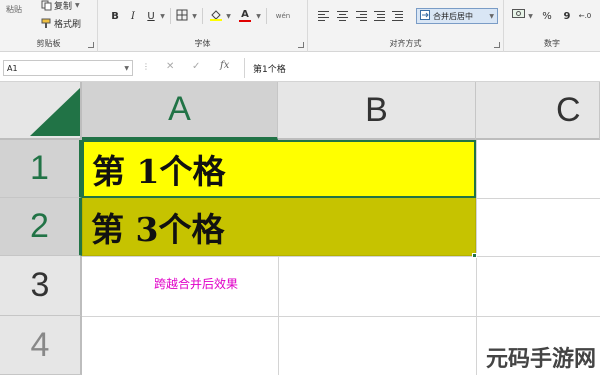 The image size is (600, 375). What do you see at coordinates (245, 21) in the screenshot?
I see `font-color-bar` at bounding box center [245, 21].